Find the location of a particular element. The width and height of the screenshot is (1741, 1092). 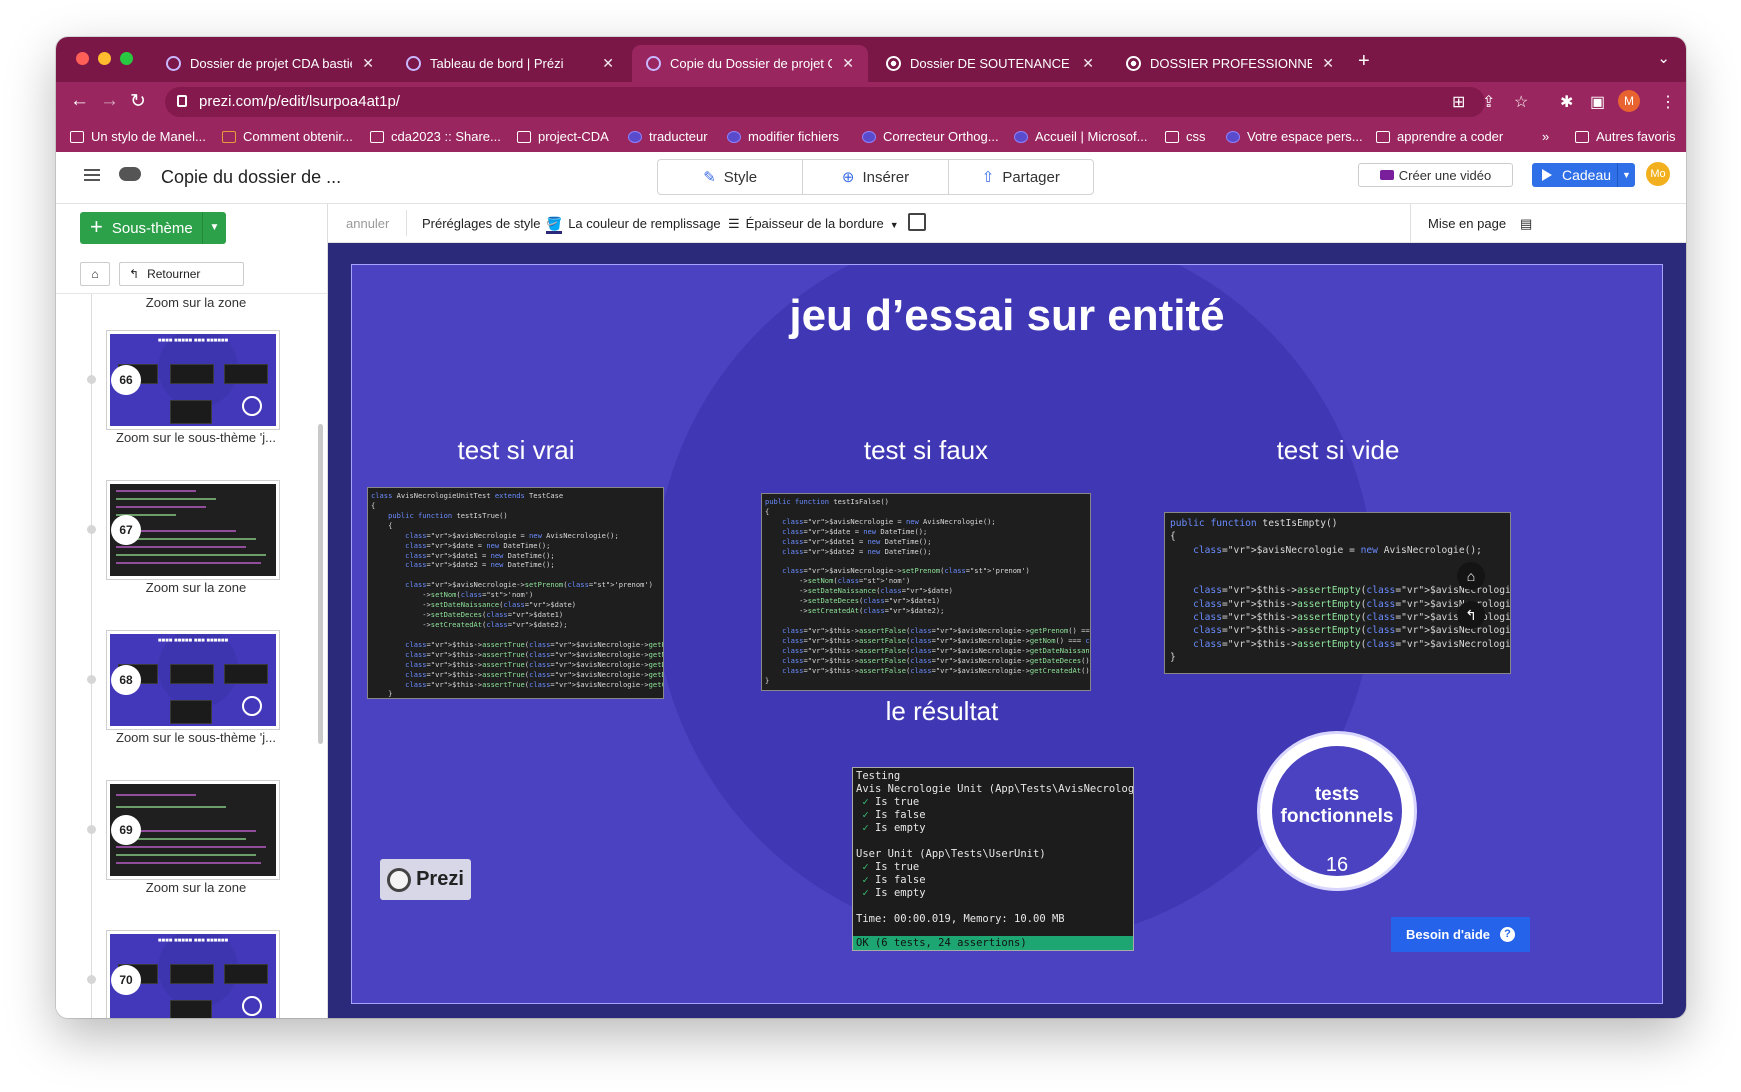

layout-button: Mise en page is located at coordinates (1467, 223).